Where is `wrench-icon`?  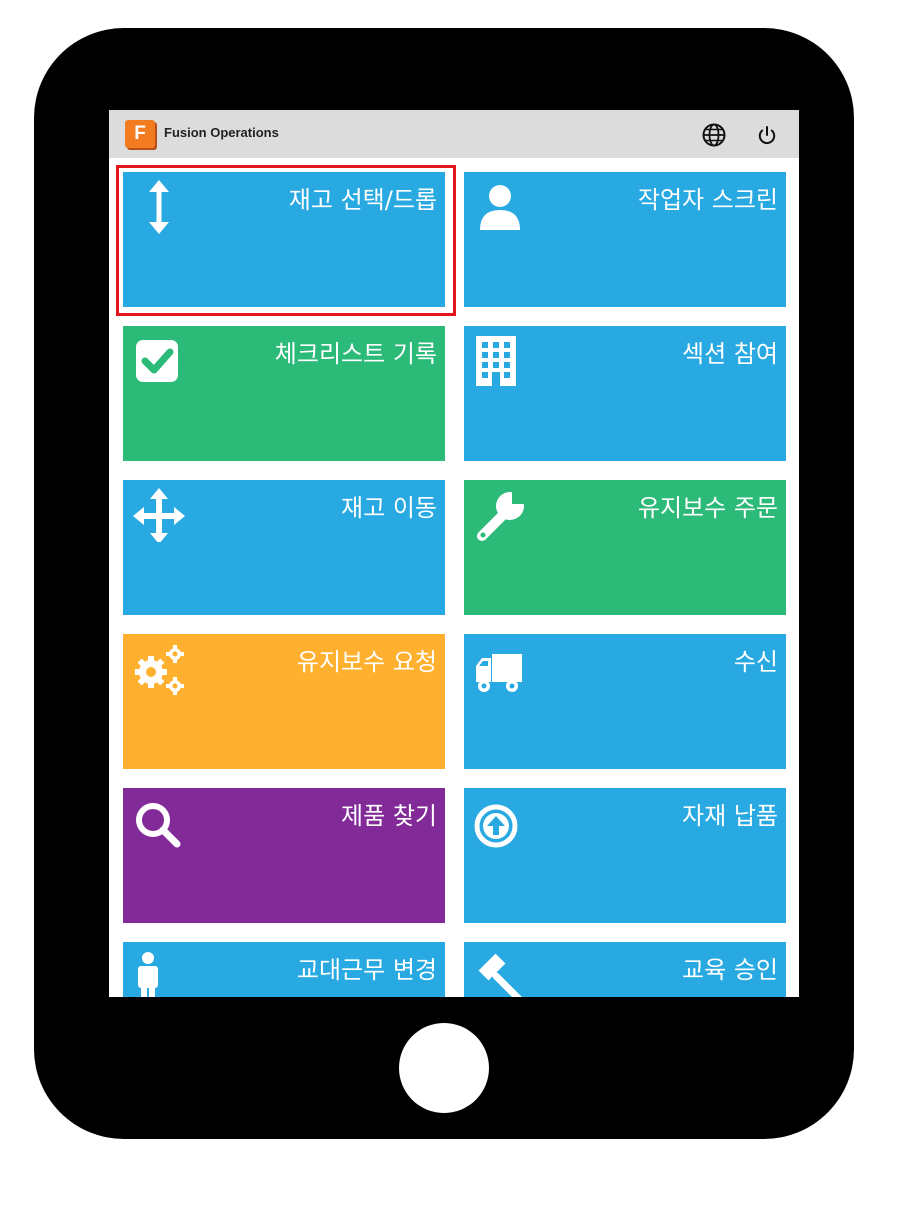 wrench-icon is located at coordinates (500, 516).